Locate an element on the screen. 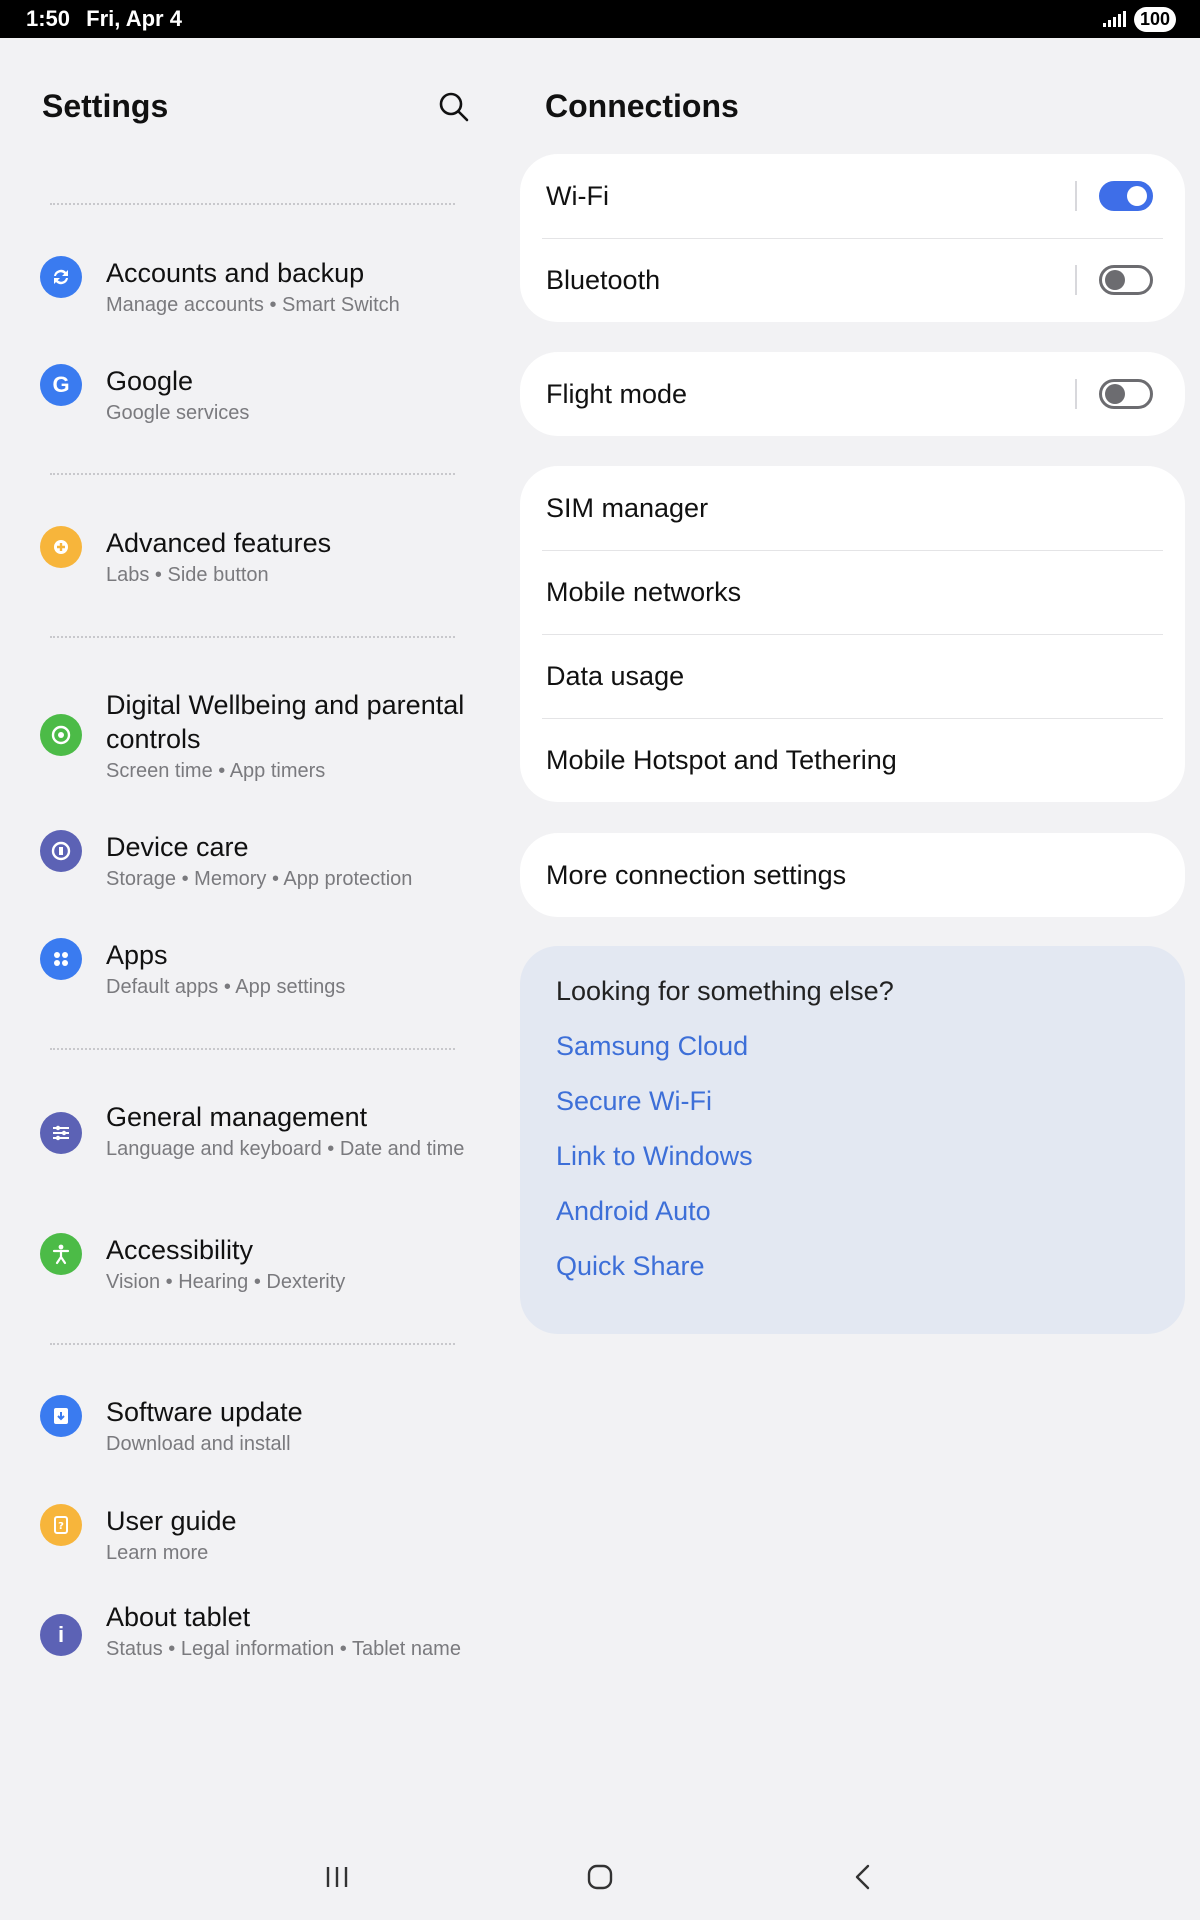 The image size is (1200, 1920). google-icon: G is located at coordinates (61, 385).